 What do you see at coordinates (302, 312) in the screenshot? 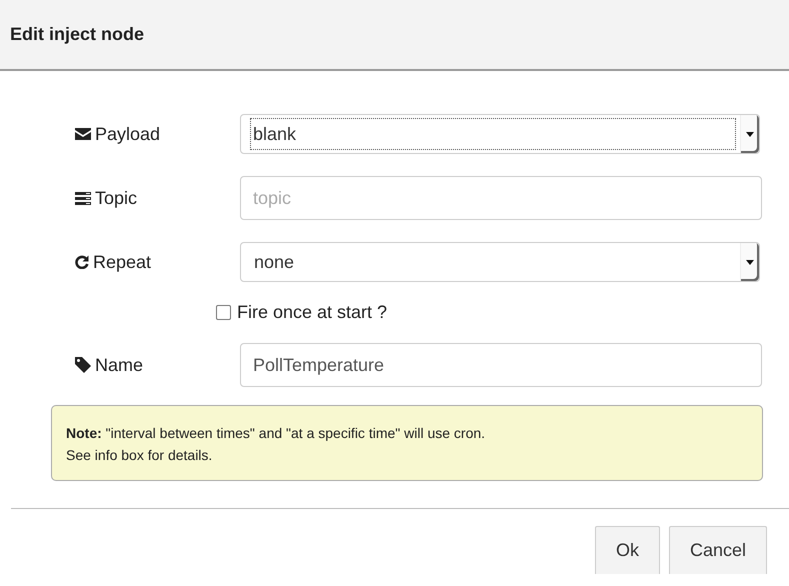
I see `fire-once-checkbox: Fire once at start ?` at bounding box center [302, 312].